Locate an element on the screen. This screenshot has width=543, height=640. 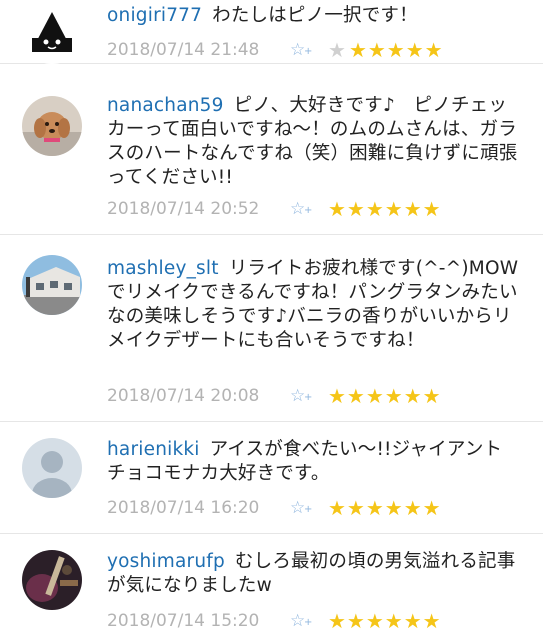
comment-text-block: onigiri777 わたしはピノ一択です！ is located at coordinates (313, 16).